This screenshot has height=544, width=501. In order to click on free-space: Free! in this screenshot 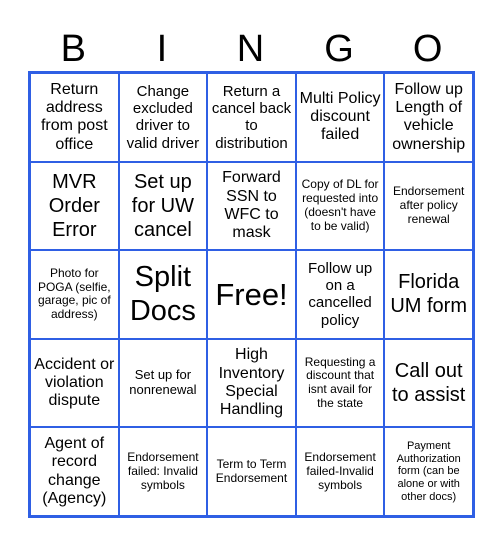, I will do `click(251, 294)`.